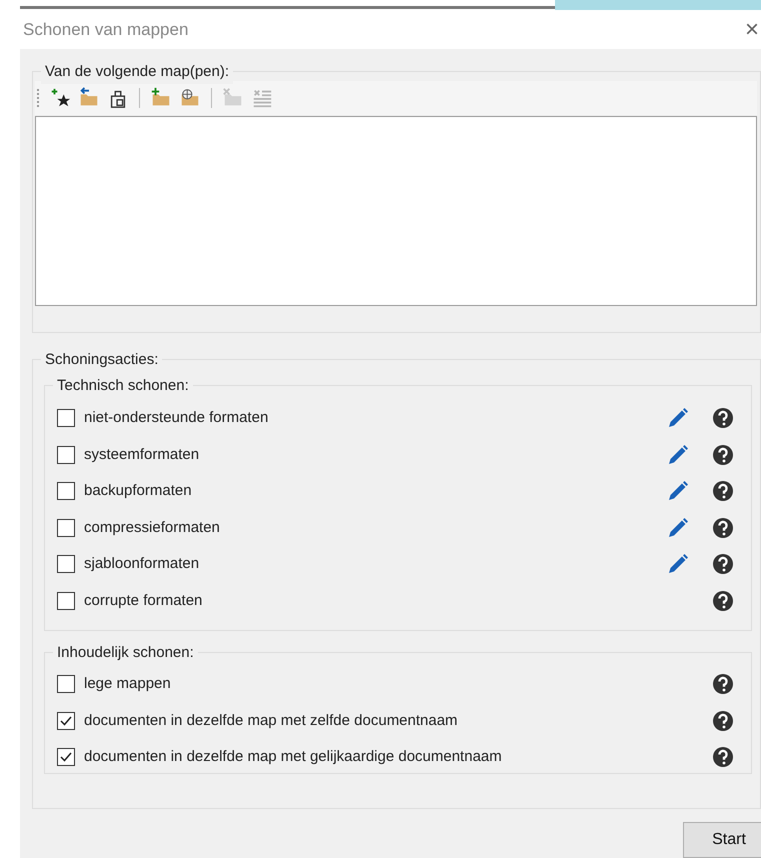 This screenshot has height=858, width=761. Describe the element at coordinates (362, 527) in the screenshot. I see `checkbox-option: compressieformaten` at that location.